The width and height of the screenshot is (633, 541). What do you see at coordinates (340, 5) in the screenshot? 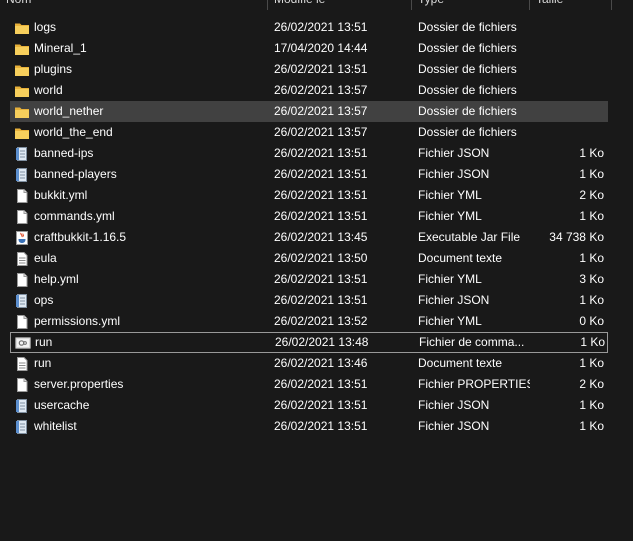
I see `column-header-modified: Modifié le` at bounding box center [340, 5].